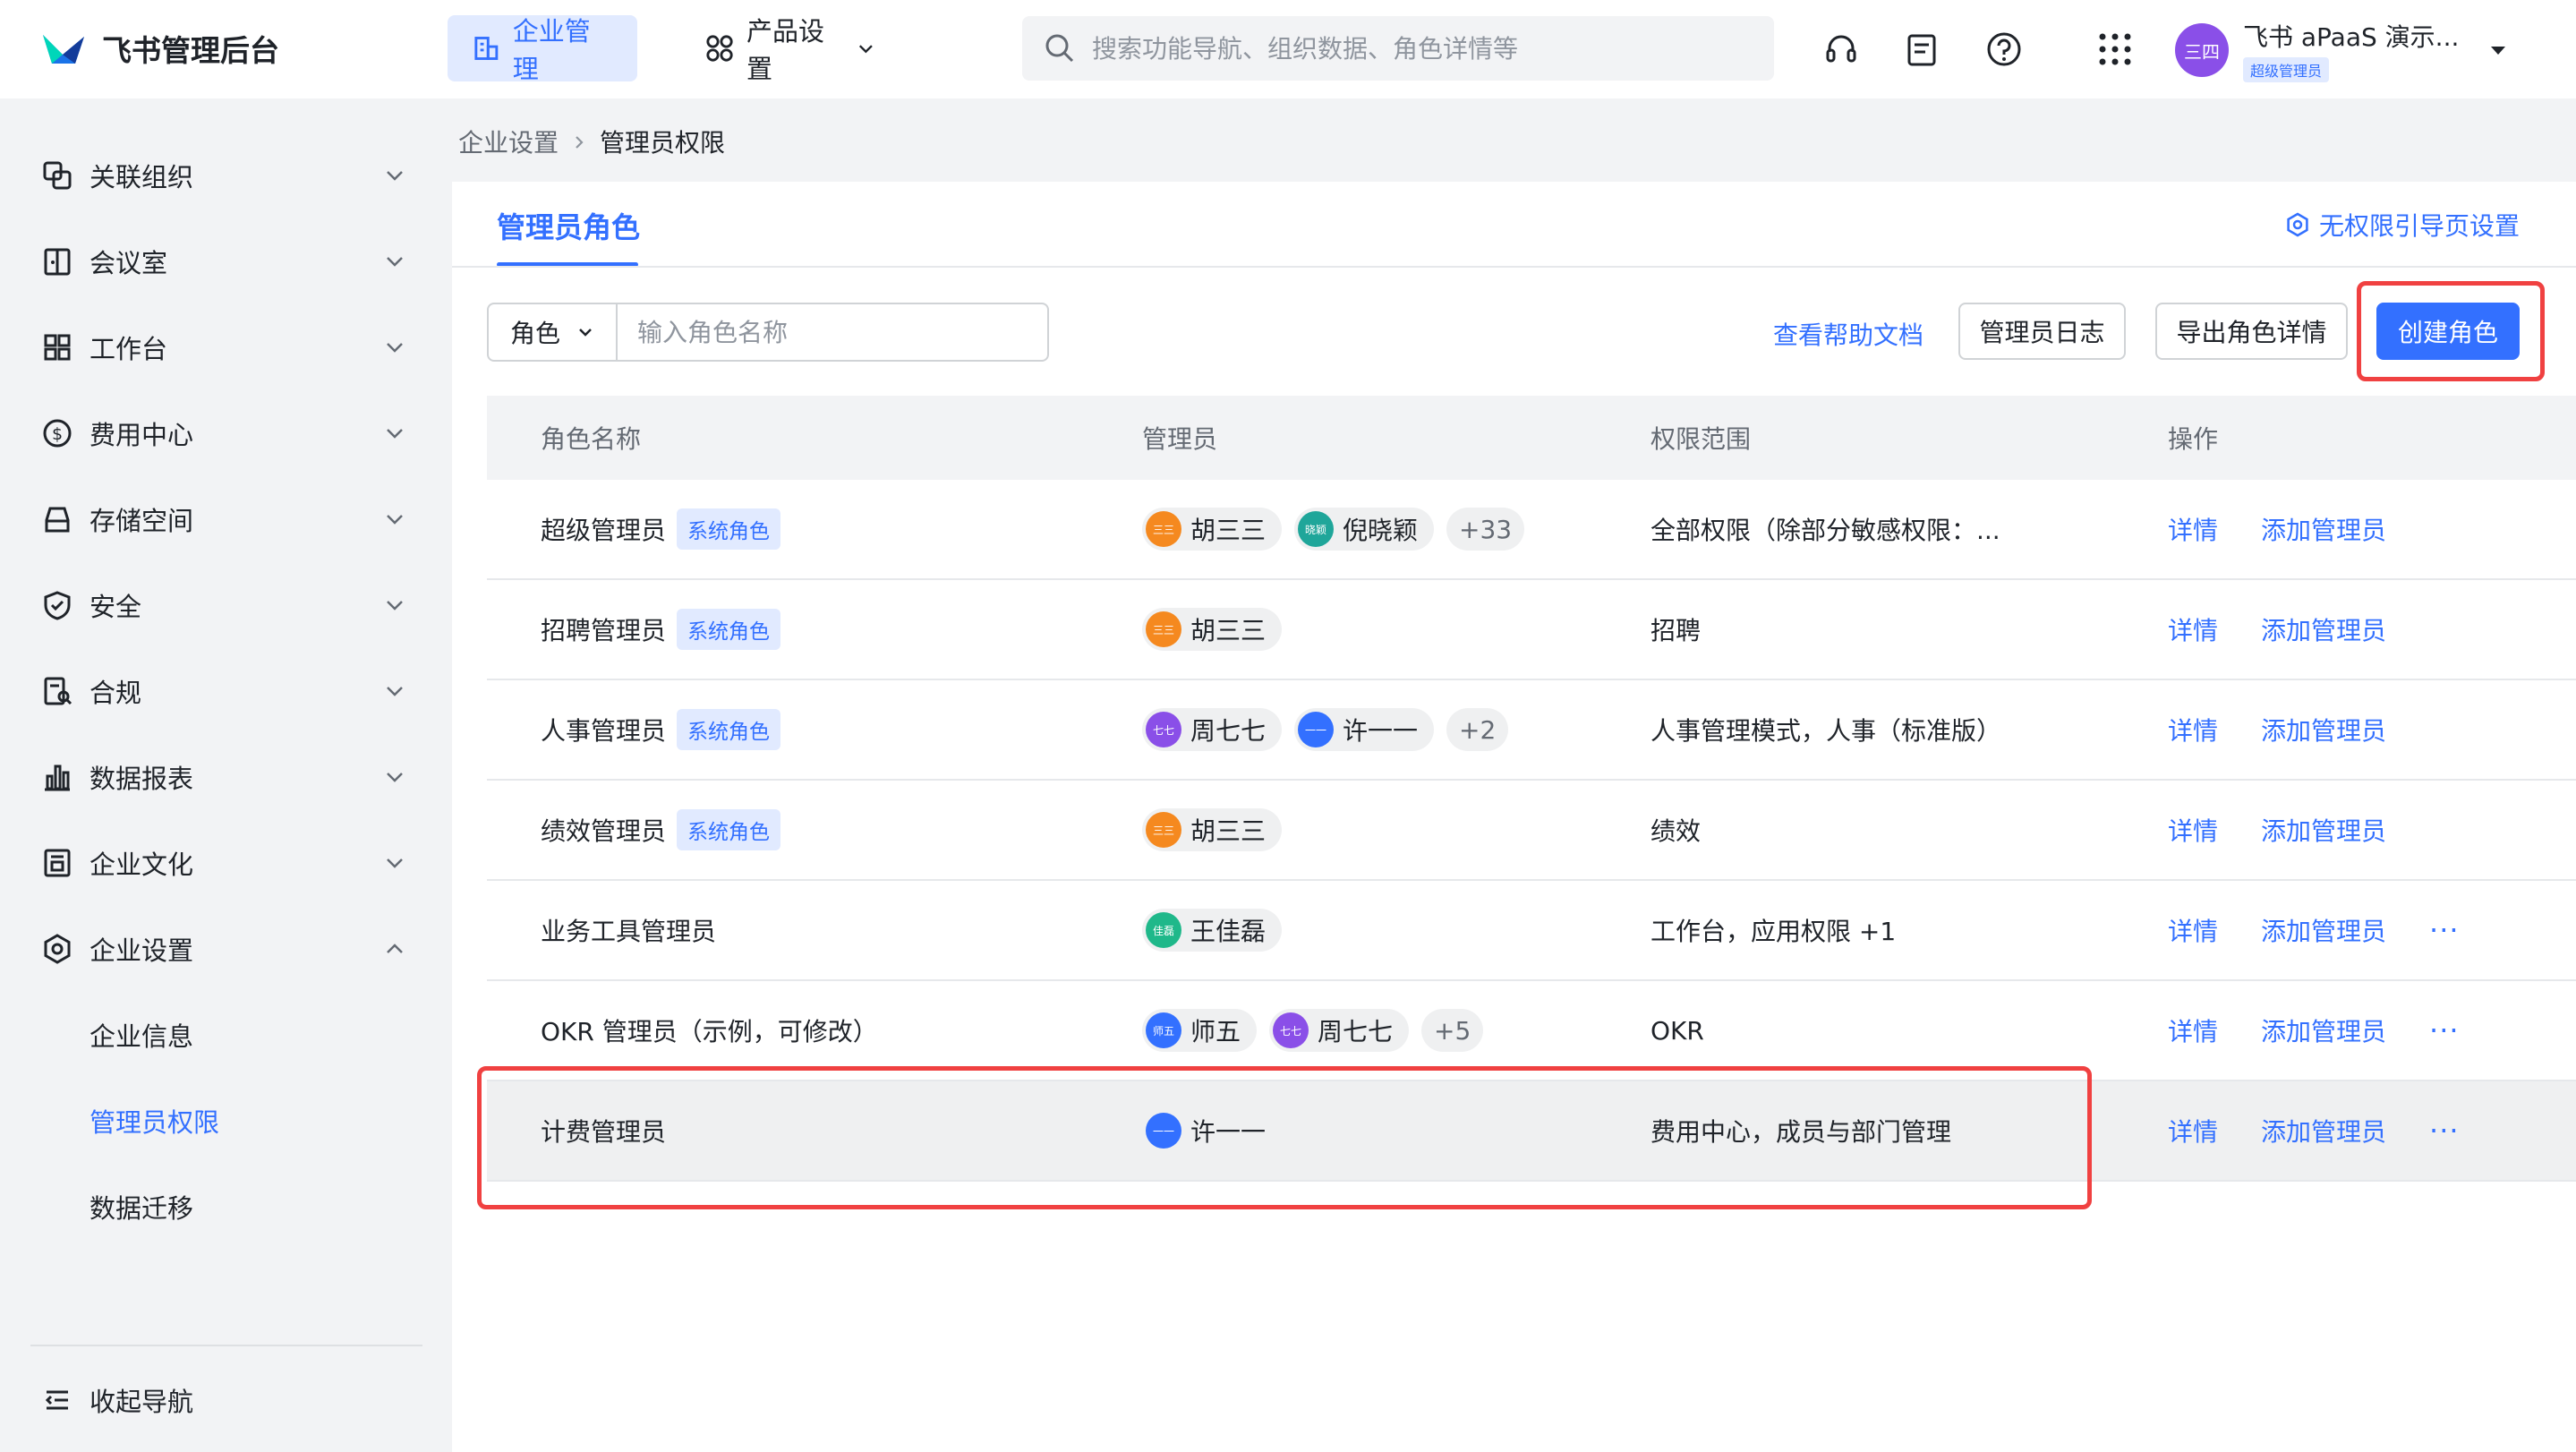  I want to click on breadcrumb: 企业设置 管理员权限, so click(591, 141).